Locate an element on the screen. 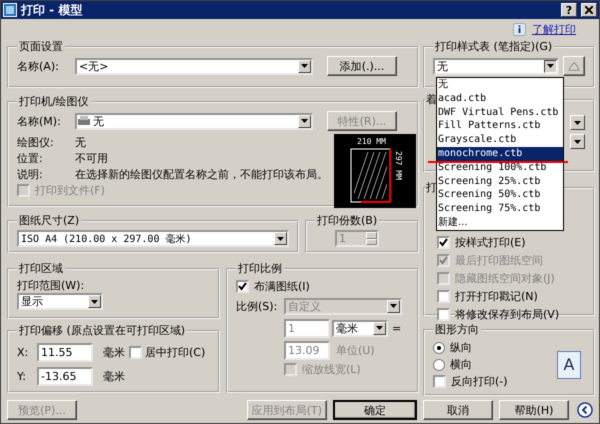 Image resolution: width=600 pixels, height=424 pixels. checkbox-label: 将修改保存到布局(V) is located at coordinates (507, 314).